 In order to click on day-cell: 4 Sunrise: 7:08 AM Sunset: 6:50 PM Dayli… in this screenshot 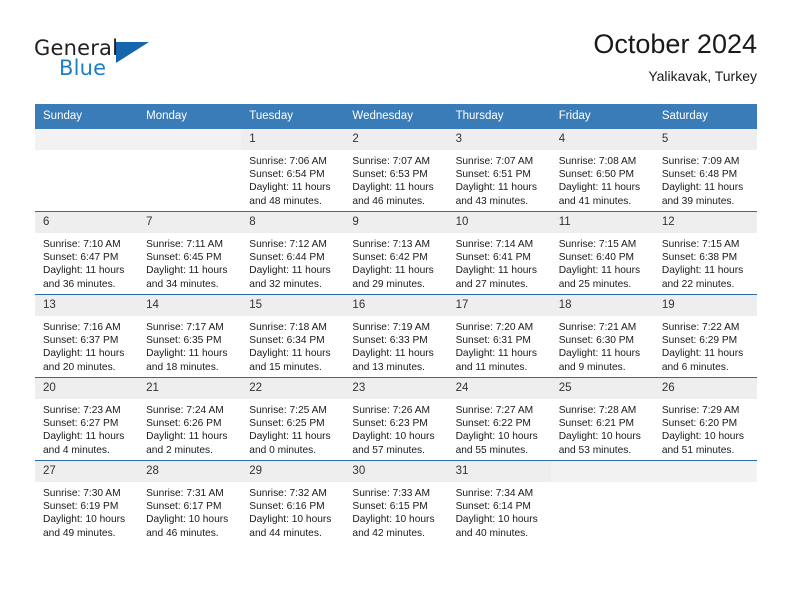, I will do `click(602, 170)`.